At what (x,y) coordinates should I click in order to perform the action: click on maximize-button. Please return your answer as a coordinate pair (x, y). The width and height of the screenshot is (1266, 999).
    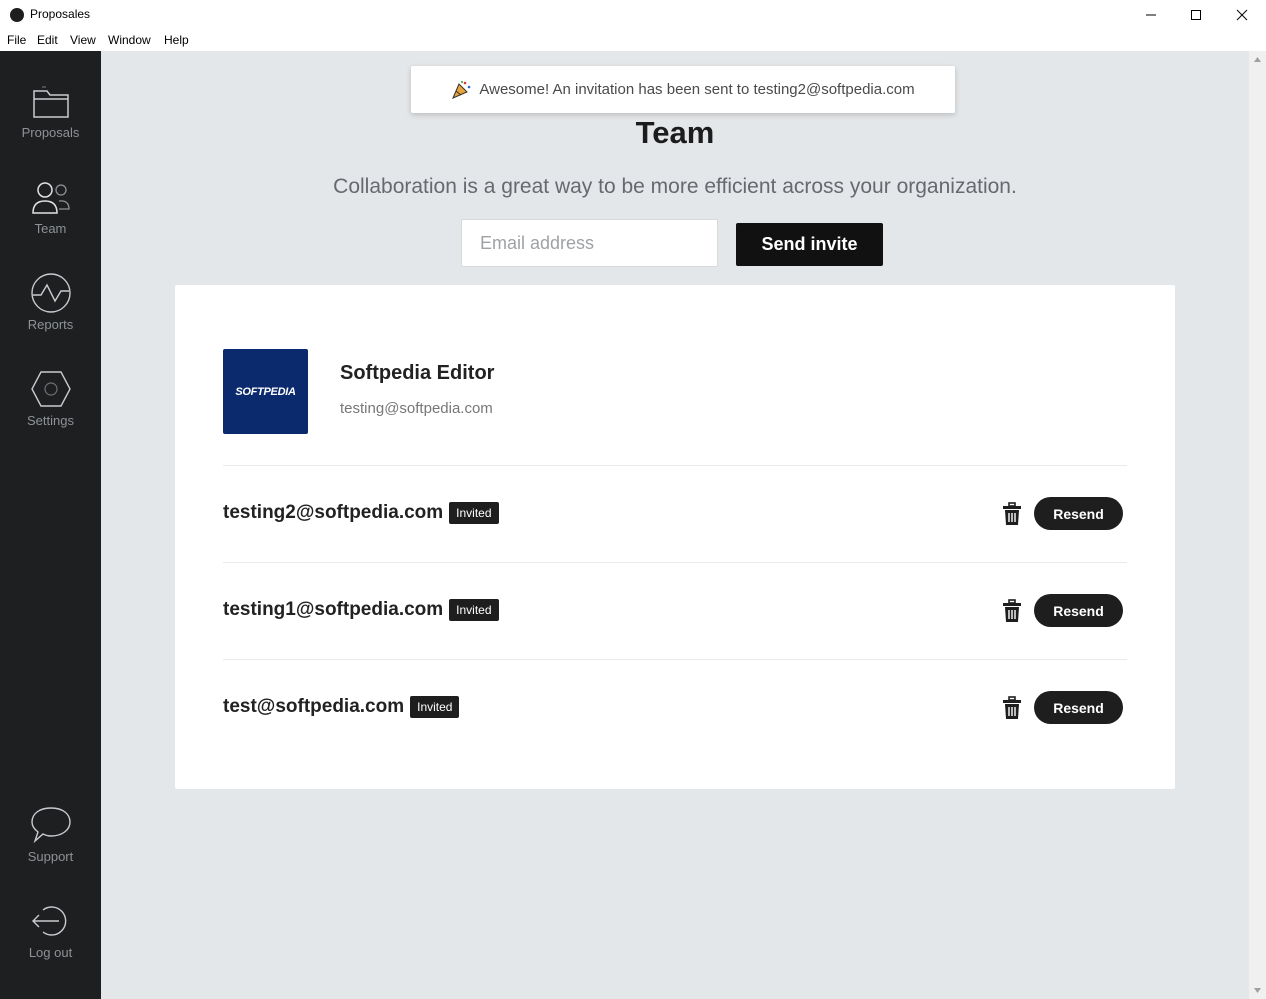
    Looking at the image, I should click on (1196, 15).